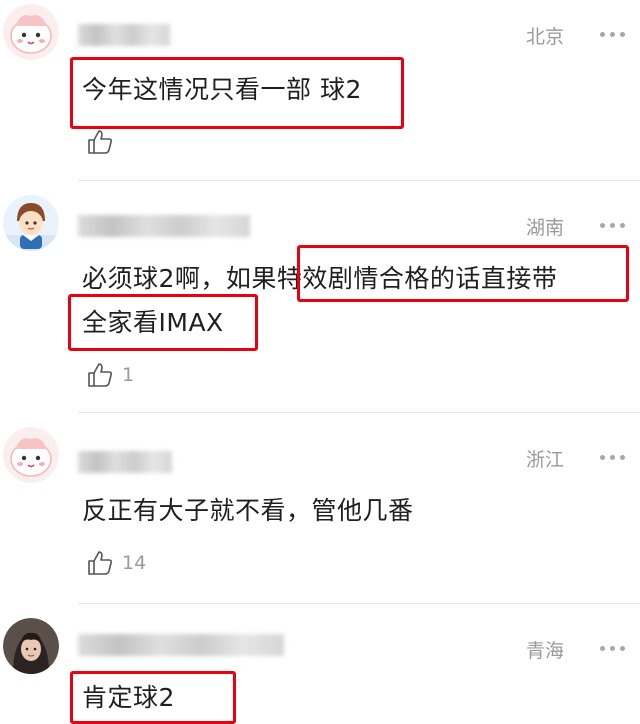  I want to click on portrait-photo-icon, so click(31, 646).